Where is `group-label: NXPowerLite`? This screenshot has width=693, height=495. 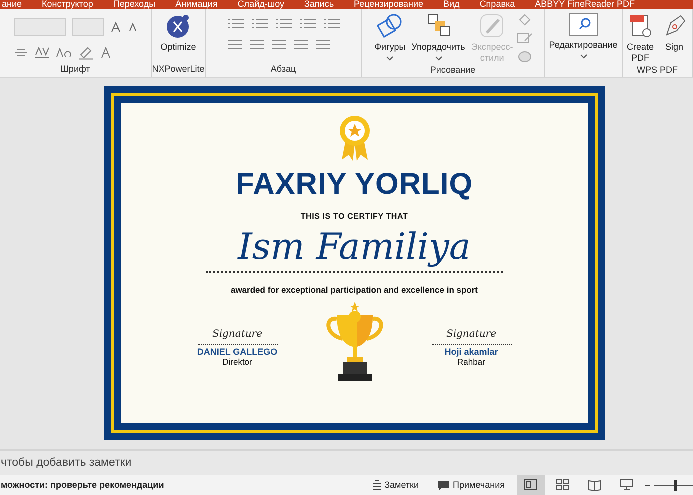
group-label: NXPowerLite is located at coordinates (178, 70).